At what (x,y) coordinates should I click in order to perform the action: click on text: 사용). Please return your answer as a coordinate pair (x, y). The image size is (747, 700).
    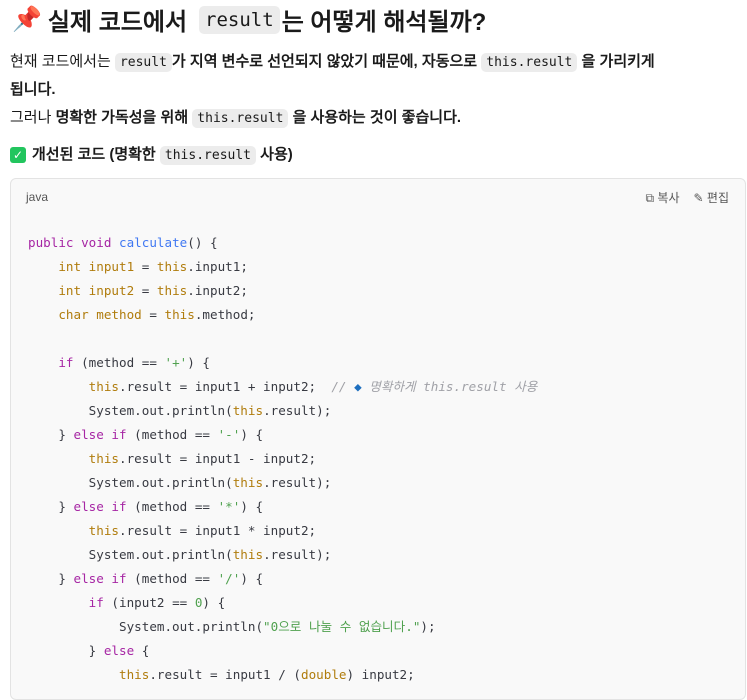
    Looking at the image, I should click on (276, 154).